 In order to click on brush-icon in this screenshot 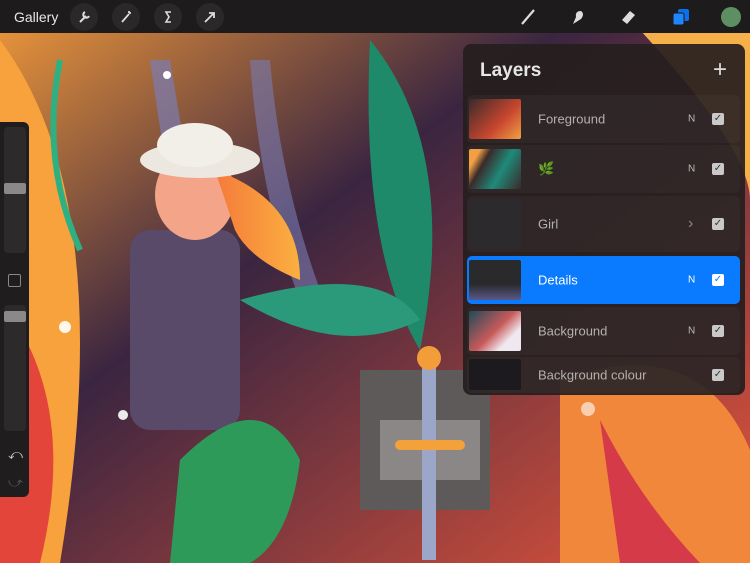, I will do `click(528, 16)`.